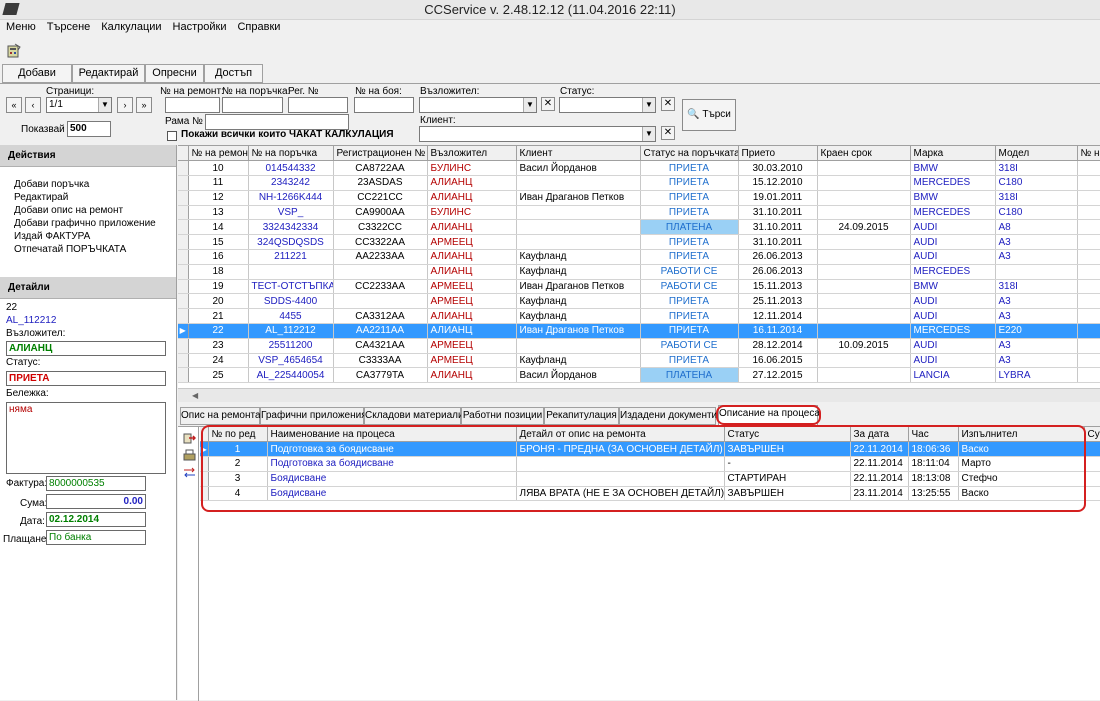  I want to click on action-add-order: Добави поръчка, so click(51, 184).